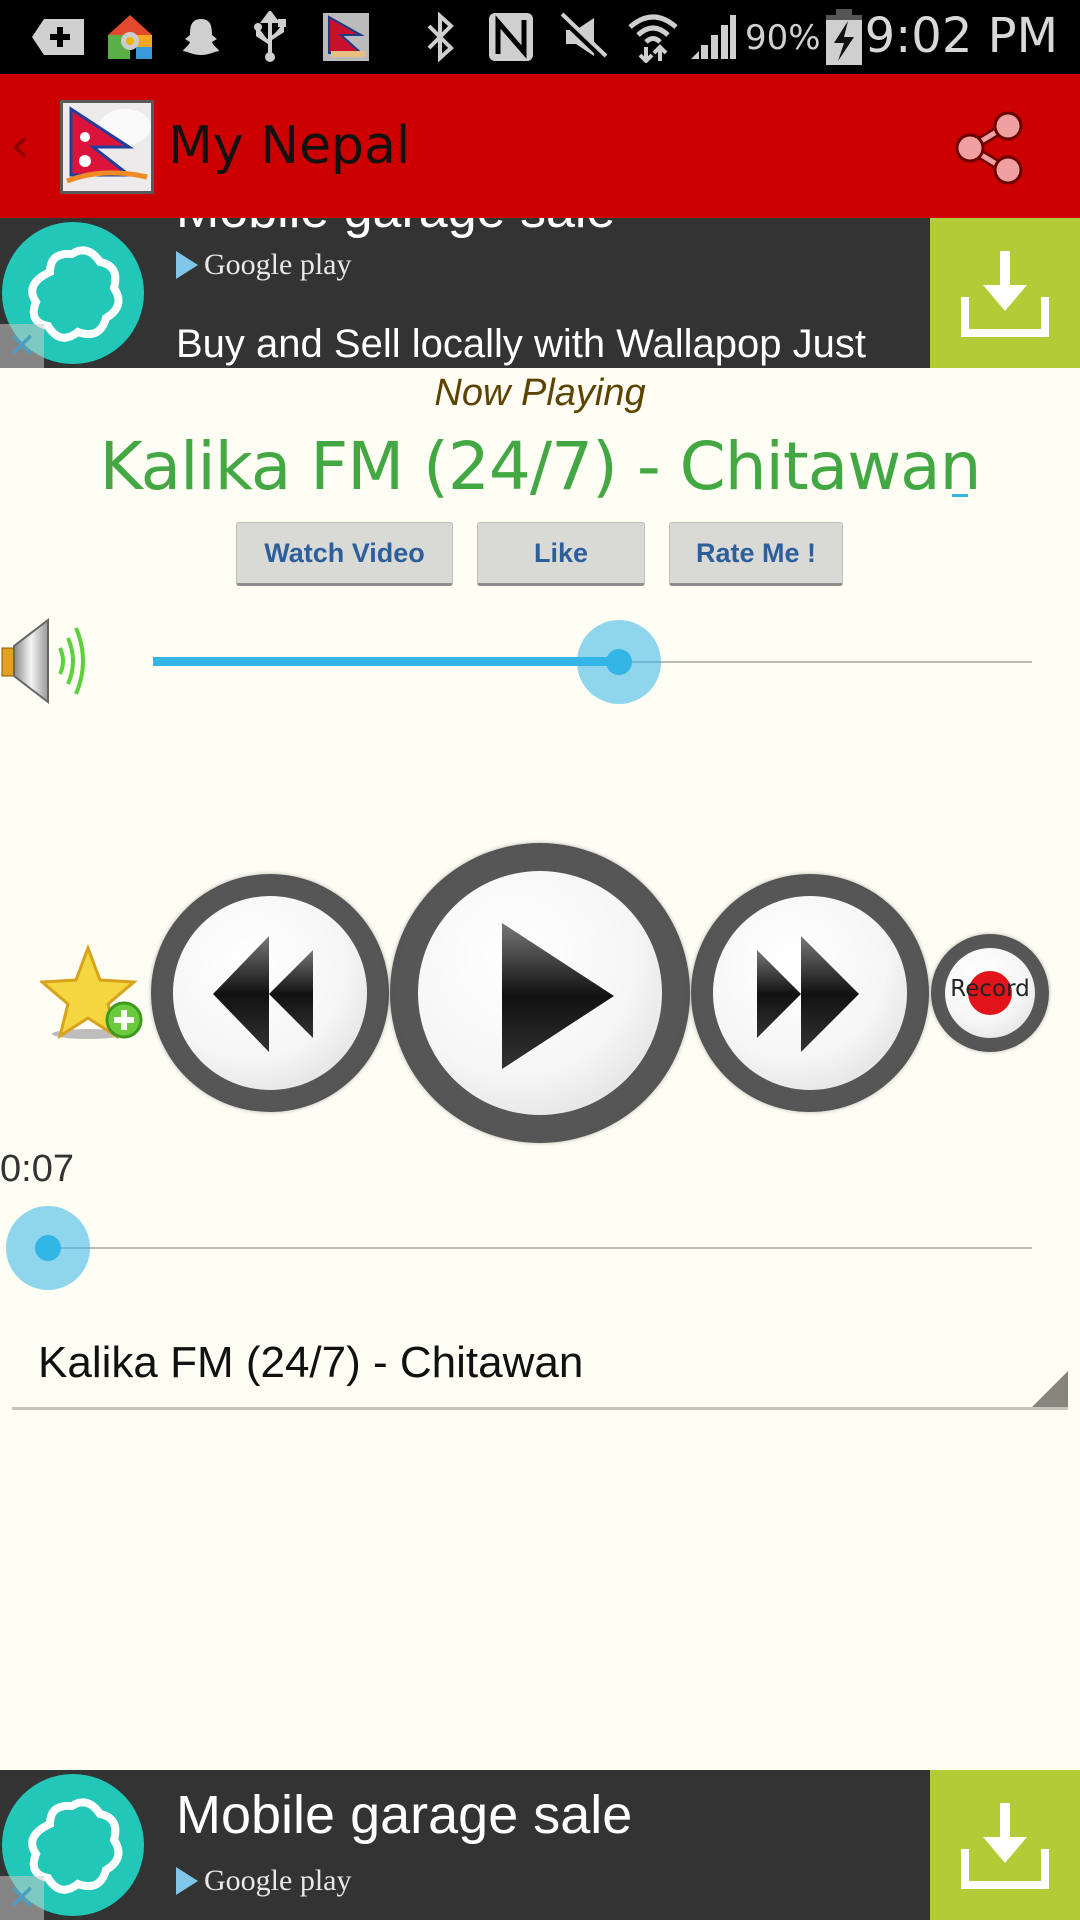 This screenshot has height=1920, width=1080. I want to click on fast-forward-icon, so click(808, 994).